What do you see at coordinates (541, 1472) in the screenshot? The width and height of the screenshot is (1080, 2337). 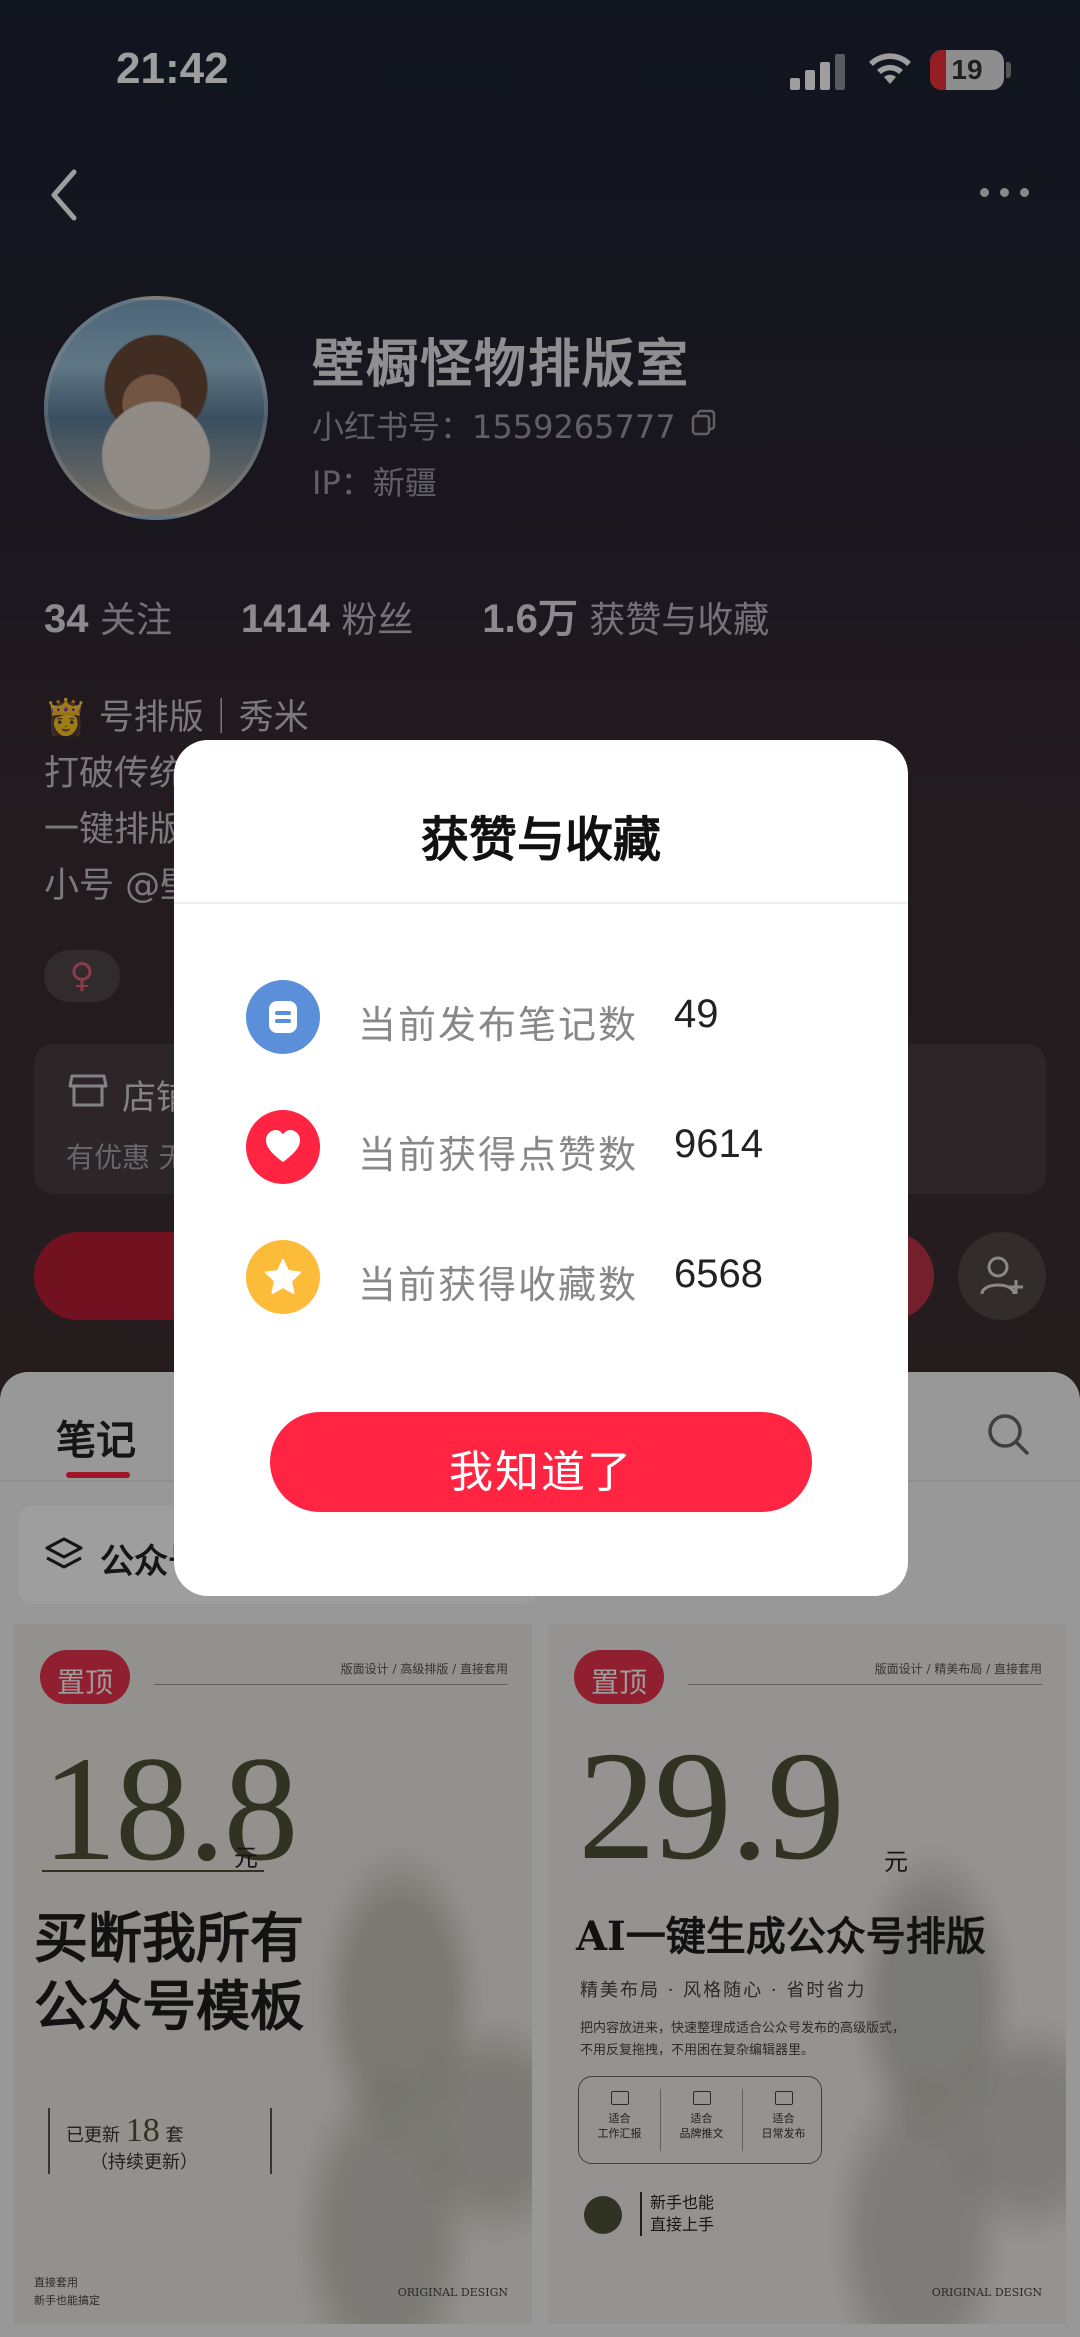 I see `got-it-button-label: 我知道了` at bounding box center [541, 1472].